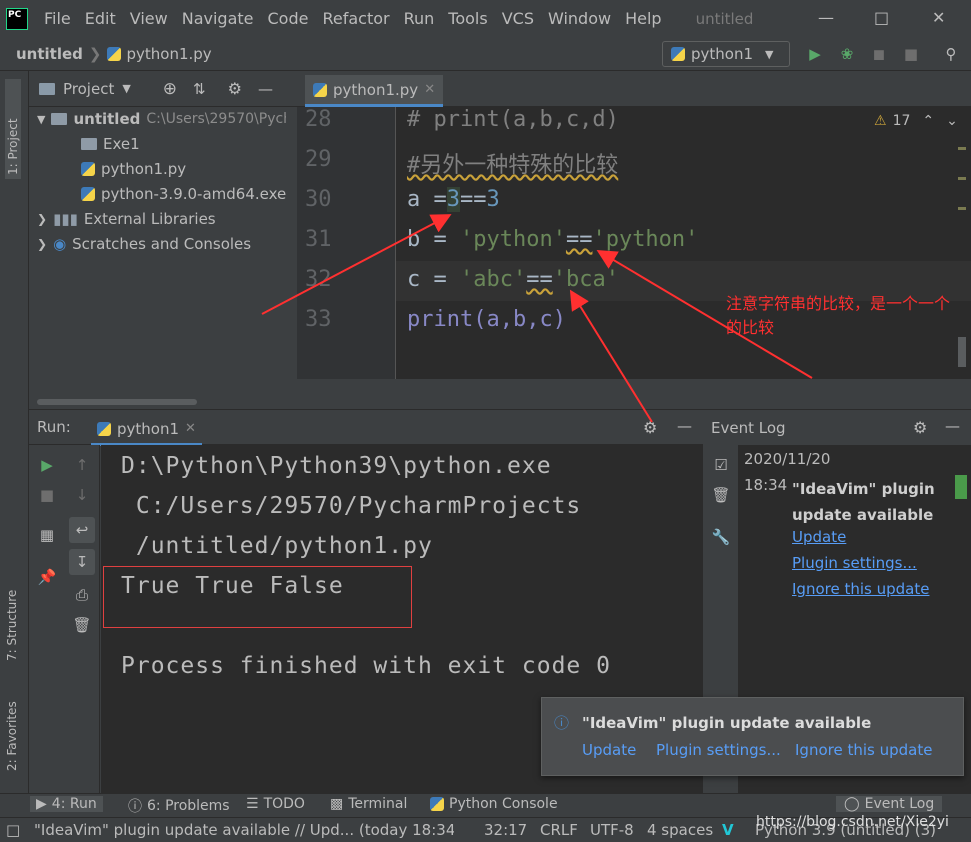  I want to click on tab-label: TODO, so click(284, 804).